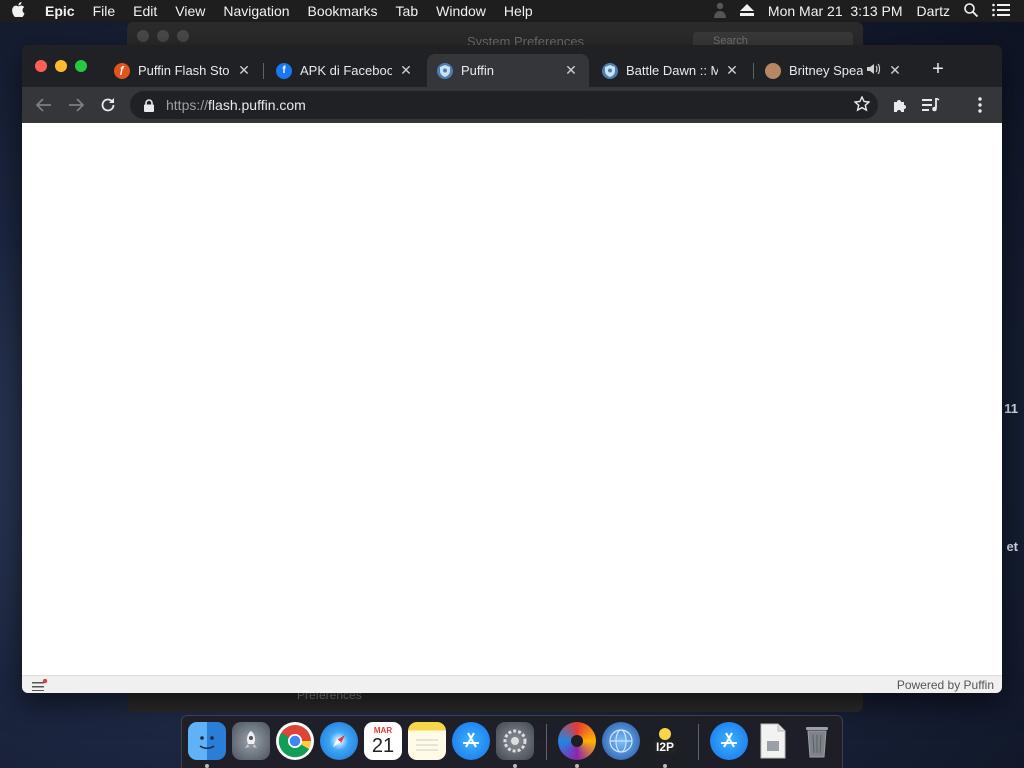 The height and width of the screenshot is (768, 1024). I want to click on finder-icon, so click(207, 741).